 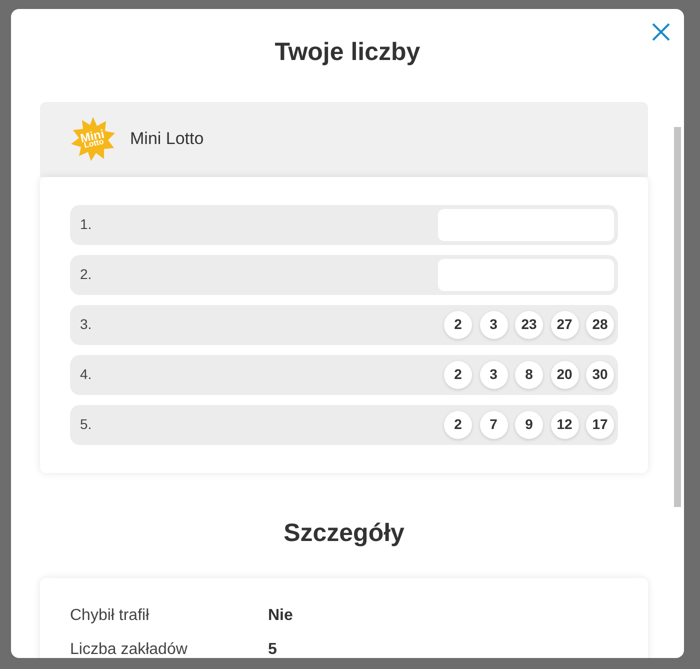 I want to click on bet-label: 3., so click(x=86, y=324).